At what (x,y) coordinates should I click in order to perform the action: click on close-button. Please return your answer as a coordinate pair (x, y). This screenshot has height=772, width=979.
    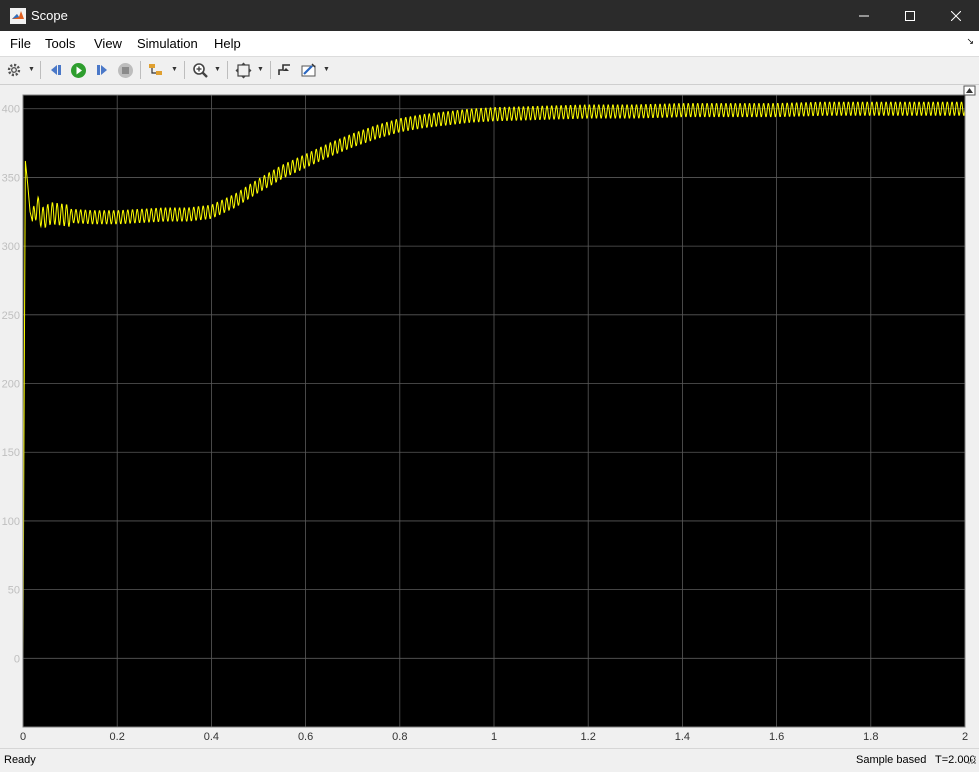
    Looking at the image, I should click on (956, 15).